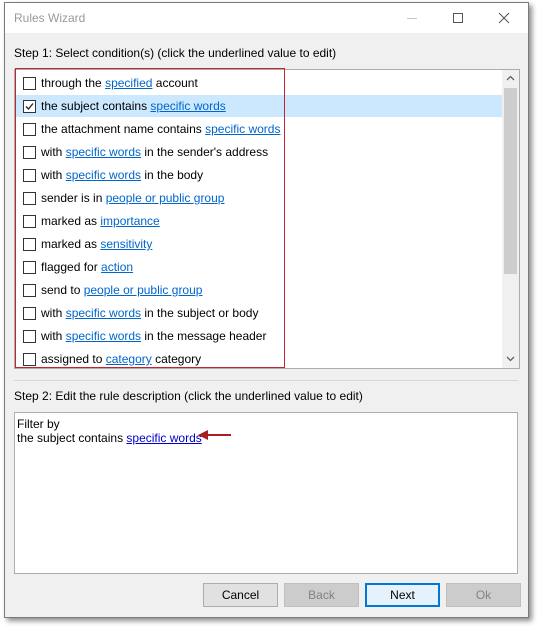 This screenshot has height=627, width=537. I want to click on condition-text-suffix: in the message header, so click(204, 336).